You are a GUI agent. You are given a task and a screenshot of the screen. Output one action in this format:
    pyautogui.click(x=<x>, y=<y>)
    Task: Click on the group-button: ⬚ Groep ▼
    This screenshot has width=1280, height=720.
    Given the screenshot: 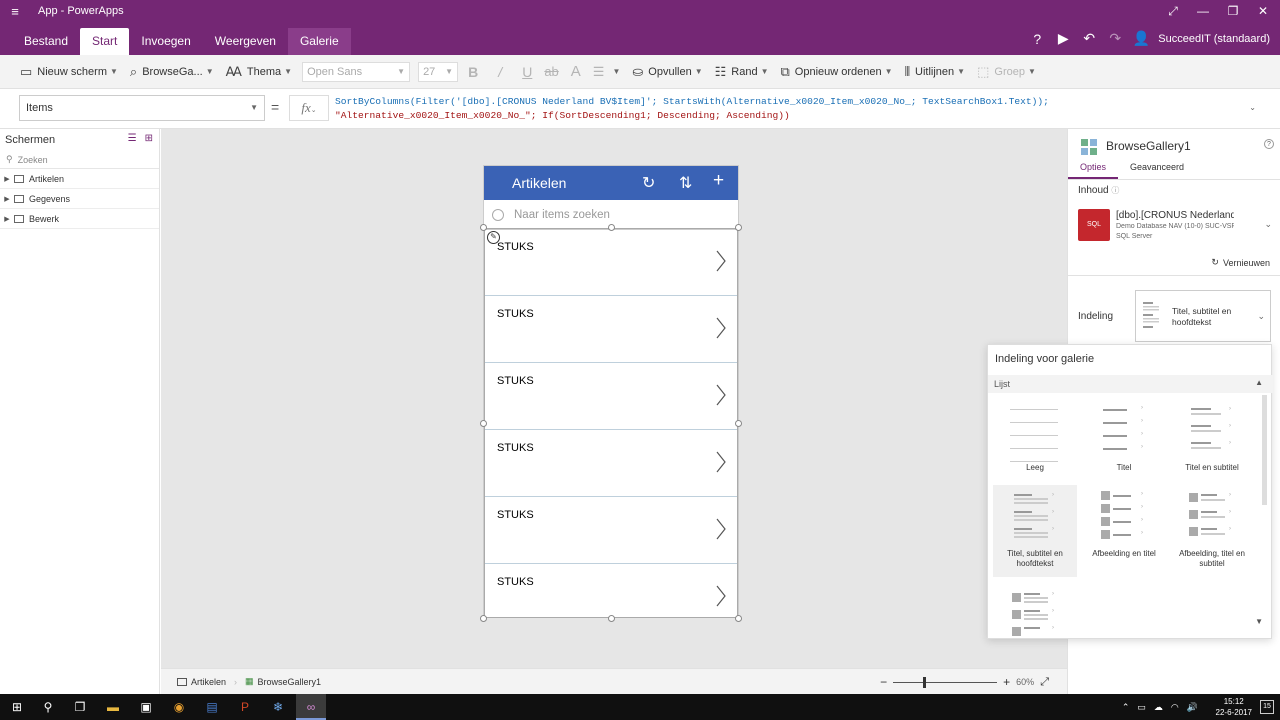 What is the action you would take?
    pyautogui.click(x=1006, y=72)
    